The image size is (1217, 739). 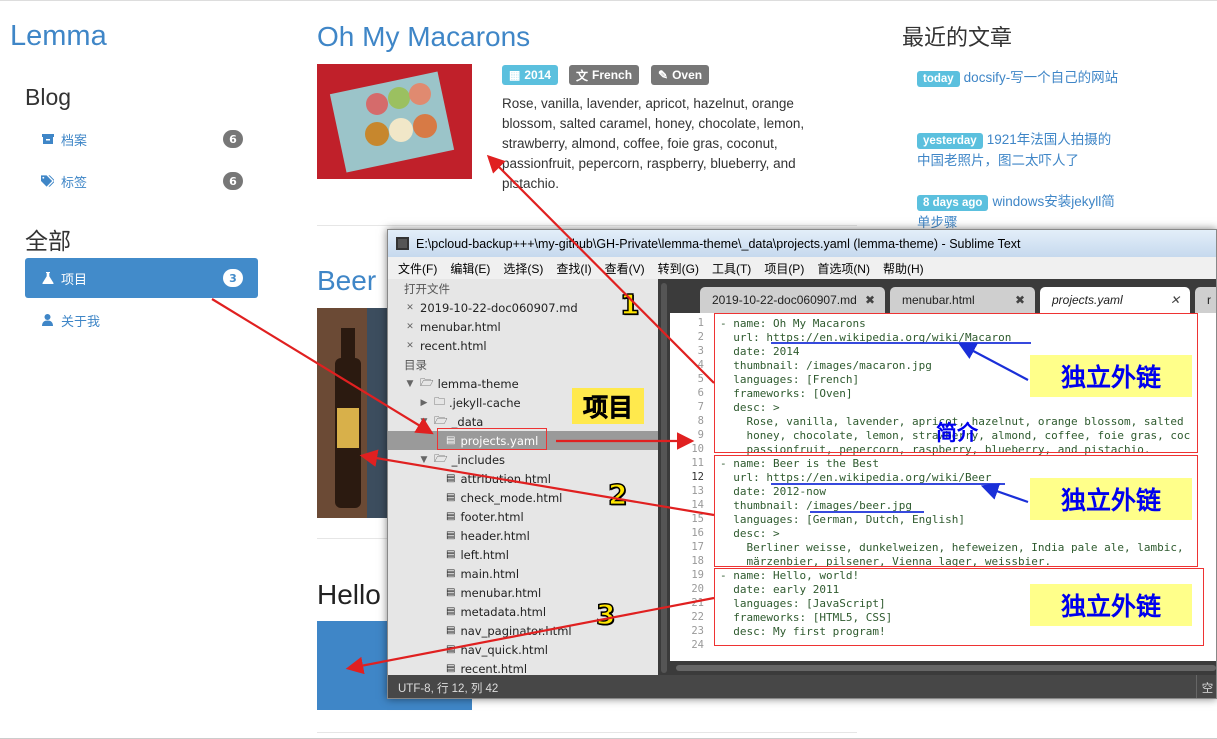 I want to click on tab-doc: 2019-10-22-doc060907.md ✖, so click(x=792, y=300).